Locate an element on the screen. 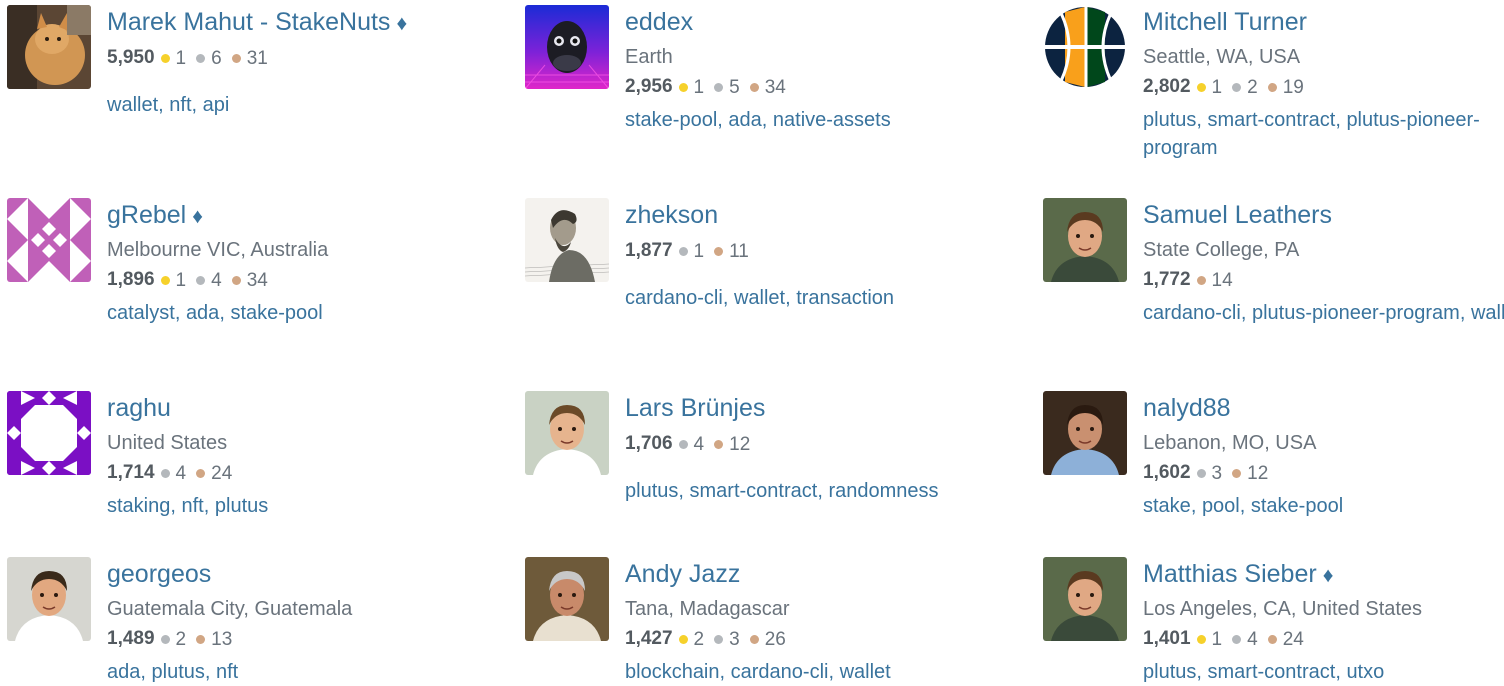  user-name-link: Matthias Sieber is located at coordinates (1230, 574).